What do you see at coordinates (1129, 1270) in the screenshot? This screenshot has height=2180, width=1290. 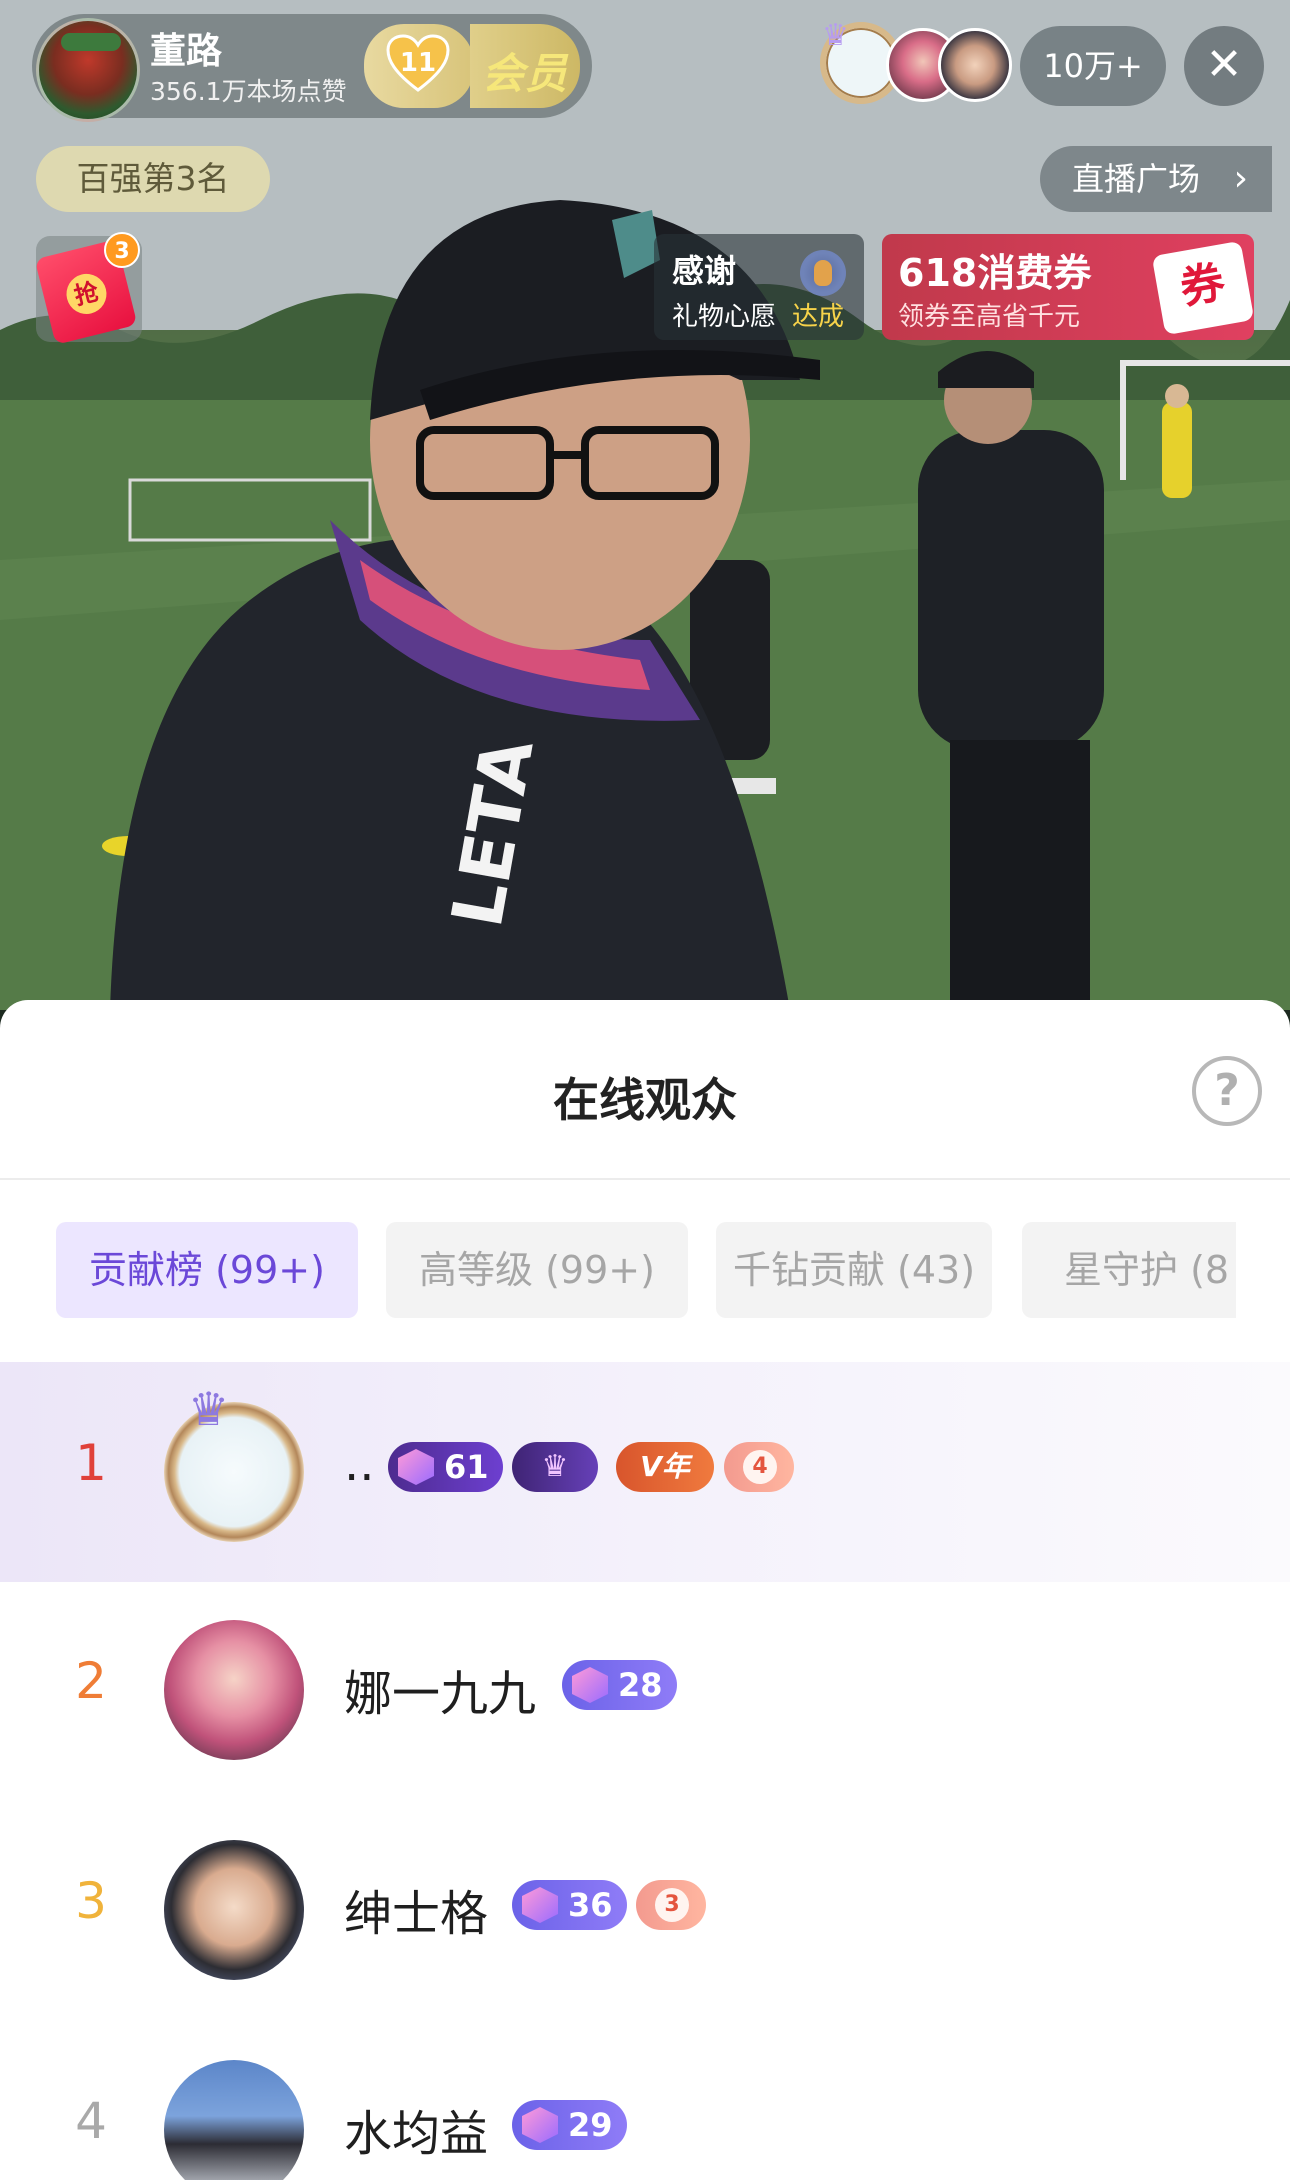 I see `tab-star-guardian: 星守护 (8` at bounding box center [1129, 1270].